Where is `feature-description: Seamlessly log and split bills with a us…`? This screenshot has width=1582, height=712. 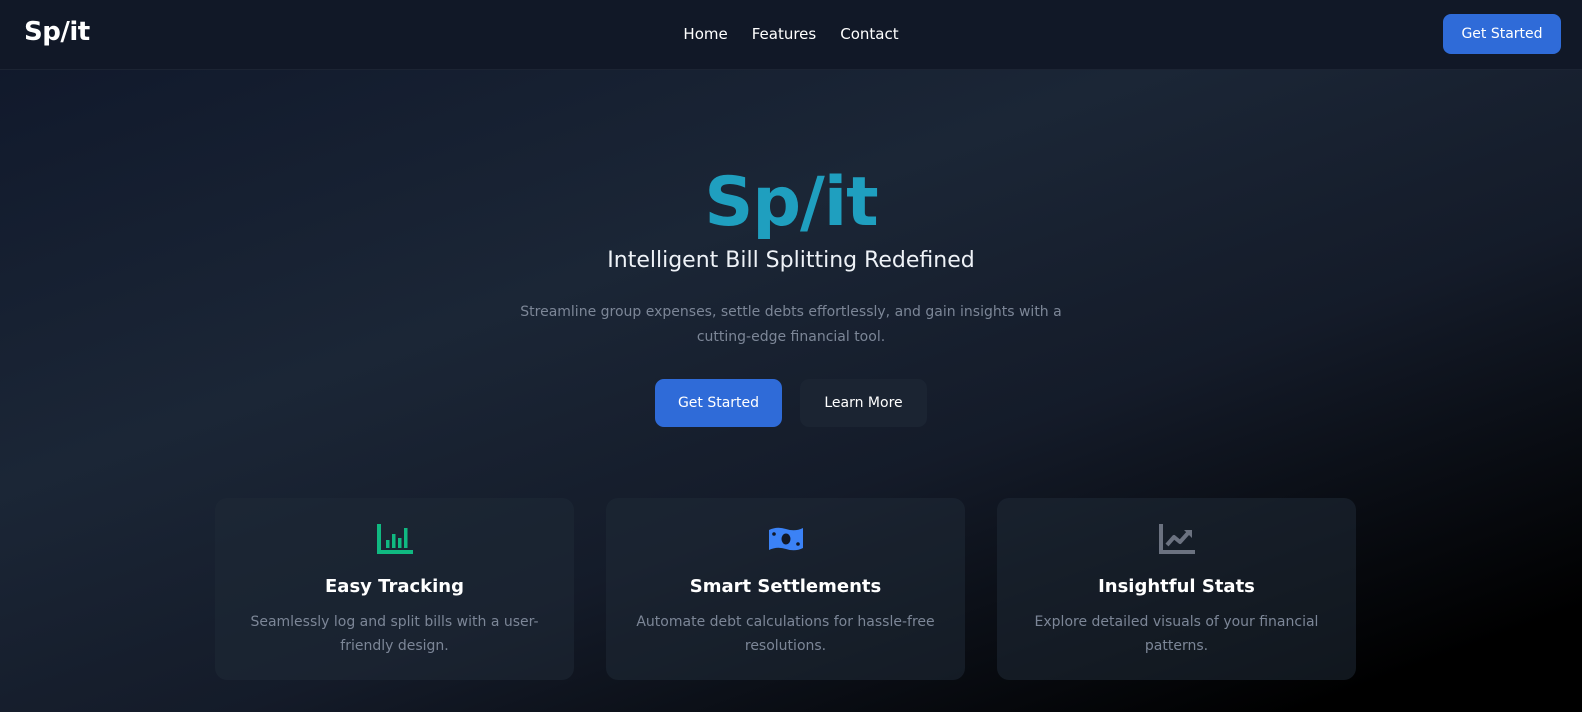 feature-description: Seamlessly log and split bills with a us… is located at coordinates (394, 634).